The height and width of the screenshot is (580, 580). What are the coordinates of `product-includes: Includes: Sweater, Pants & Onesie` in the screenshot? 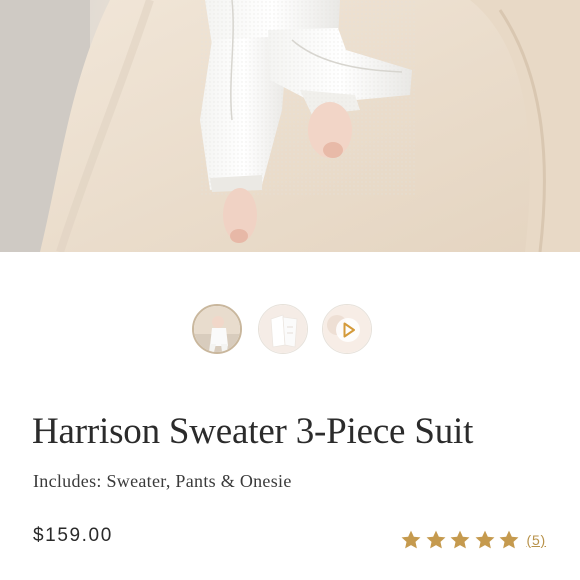 It's located at (162, 481).